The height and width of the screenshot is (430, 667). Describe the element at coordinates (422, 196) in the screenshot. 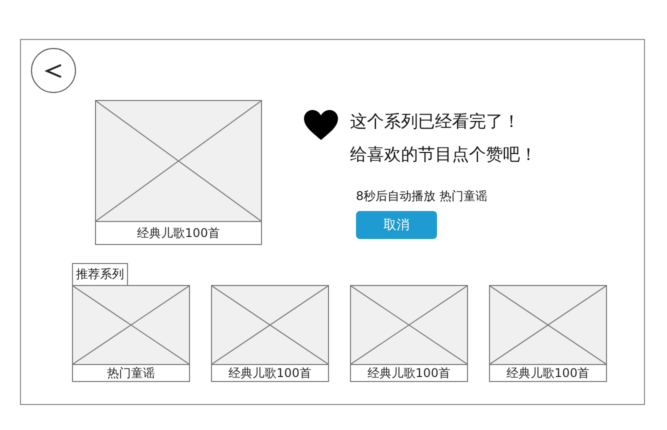

I see `autoplay-notice: 8秒后自动播放 热门童谣` at that location.